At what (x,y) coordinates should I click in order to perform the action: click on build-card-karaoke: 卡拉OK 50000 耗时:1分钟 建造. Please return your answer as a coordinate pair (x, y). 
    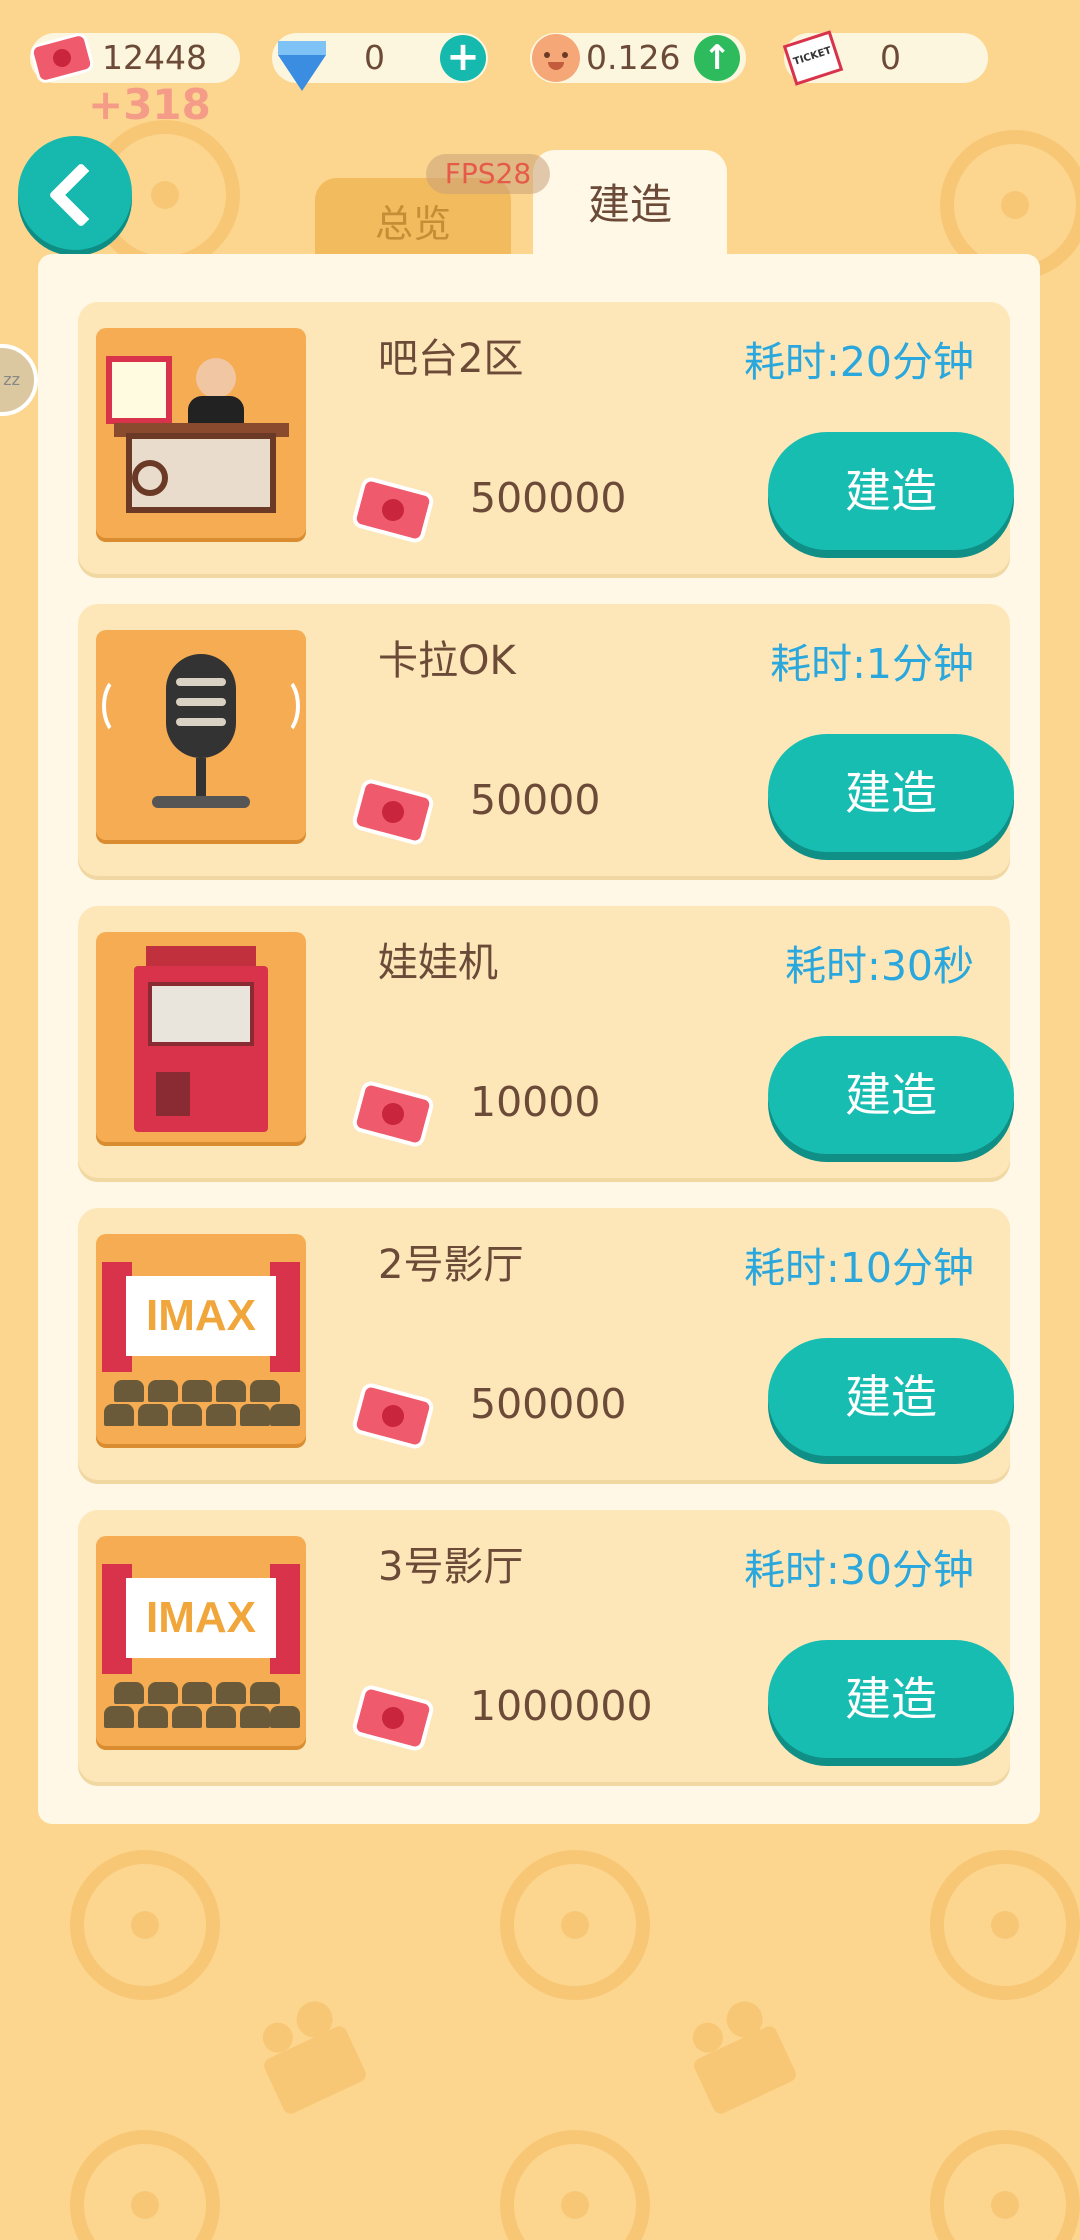
    Looking at the image, I should click on (546, 742).